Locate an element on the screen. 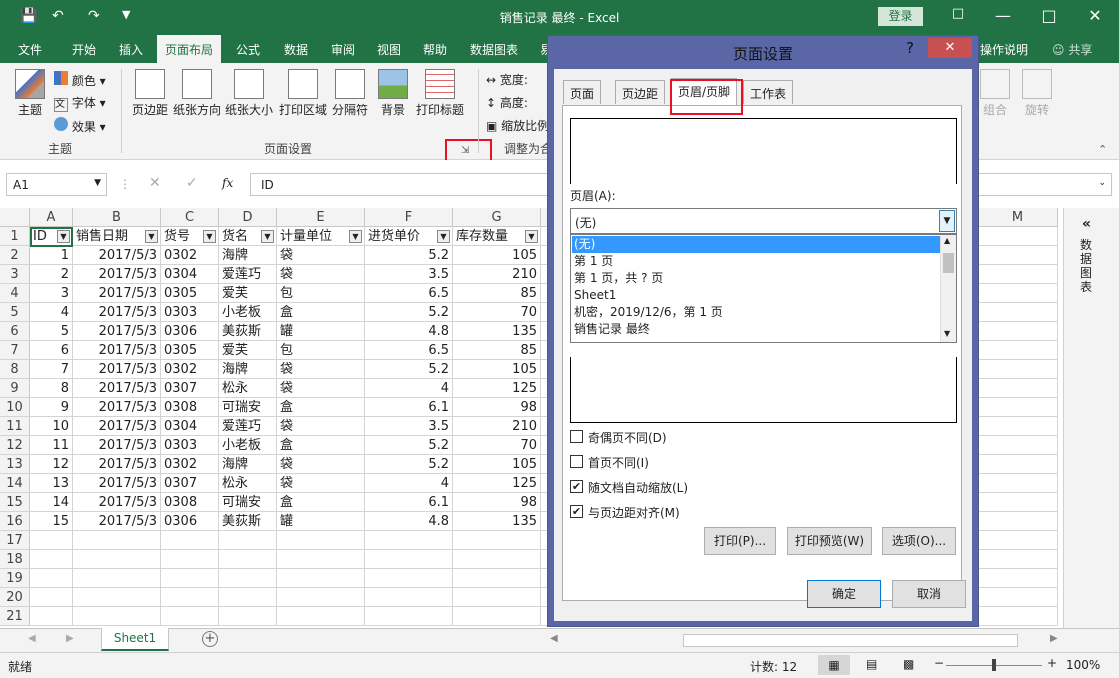  checkbox-odd-even is located at coordinates (576, 436).